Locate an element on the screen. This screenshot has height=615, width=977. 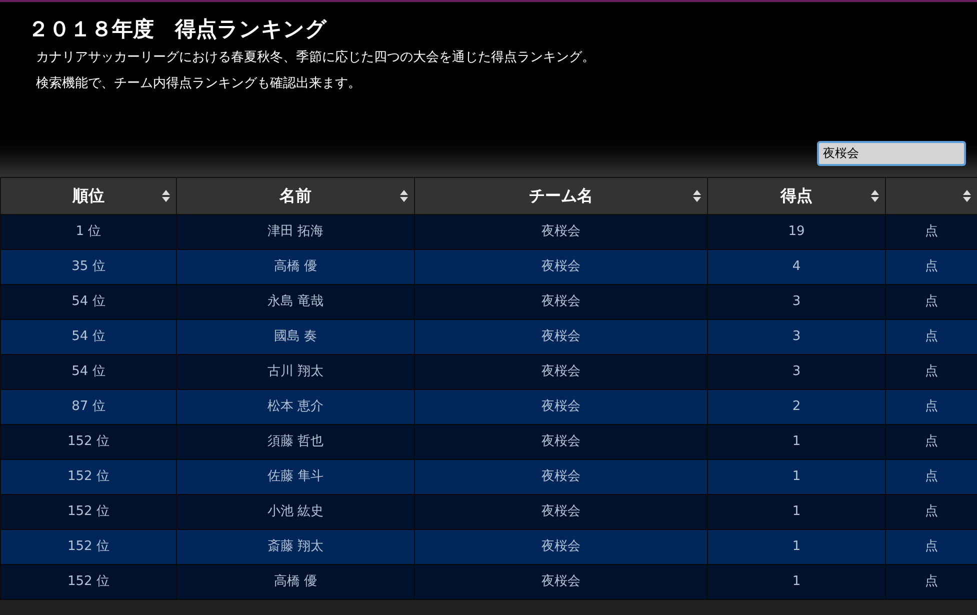
column-header: 順位 is located at coordinates (88, 196).